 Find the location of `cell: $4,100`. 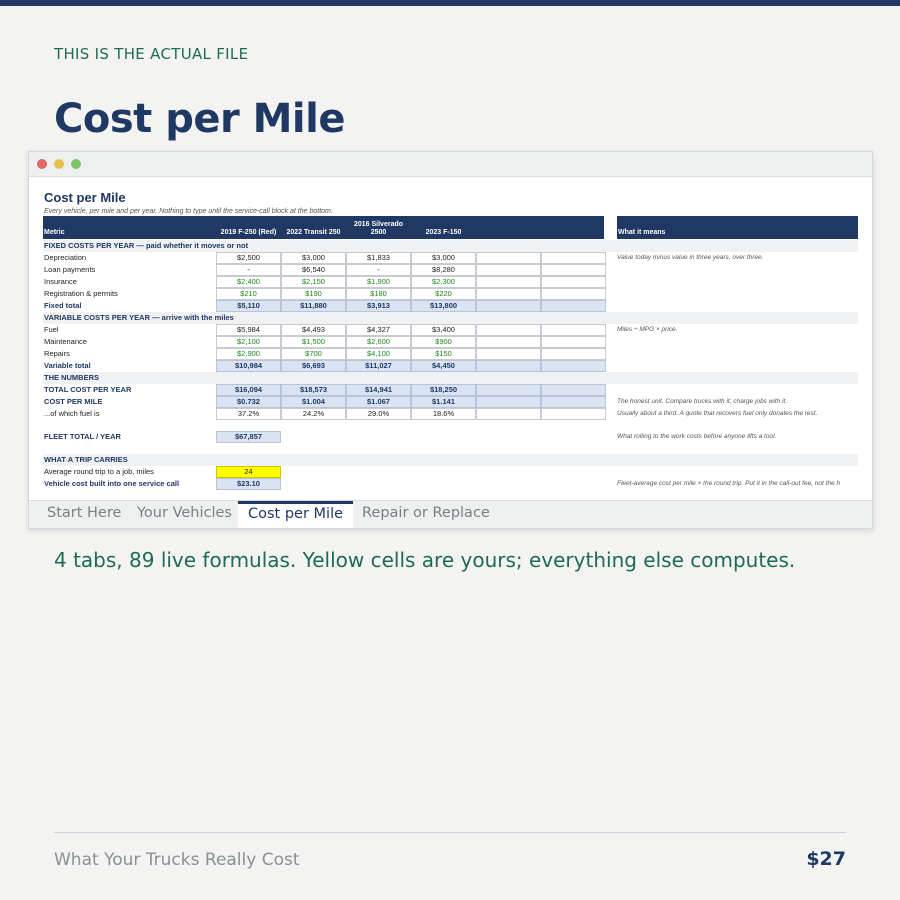

cell: $4,100 is located at coordinates (378, 354).